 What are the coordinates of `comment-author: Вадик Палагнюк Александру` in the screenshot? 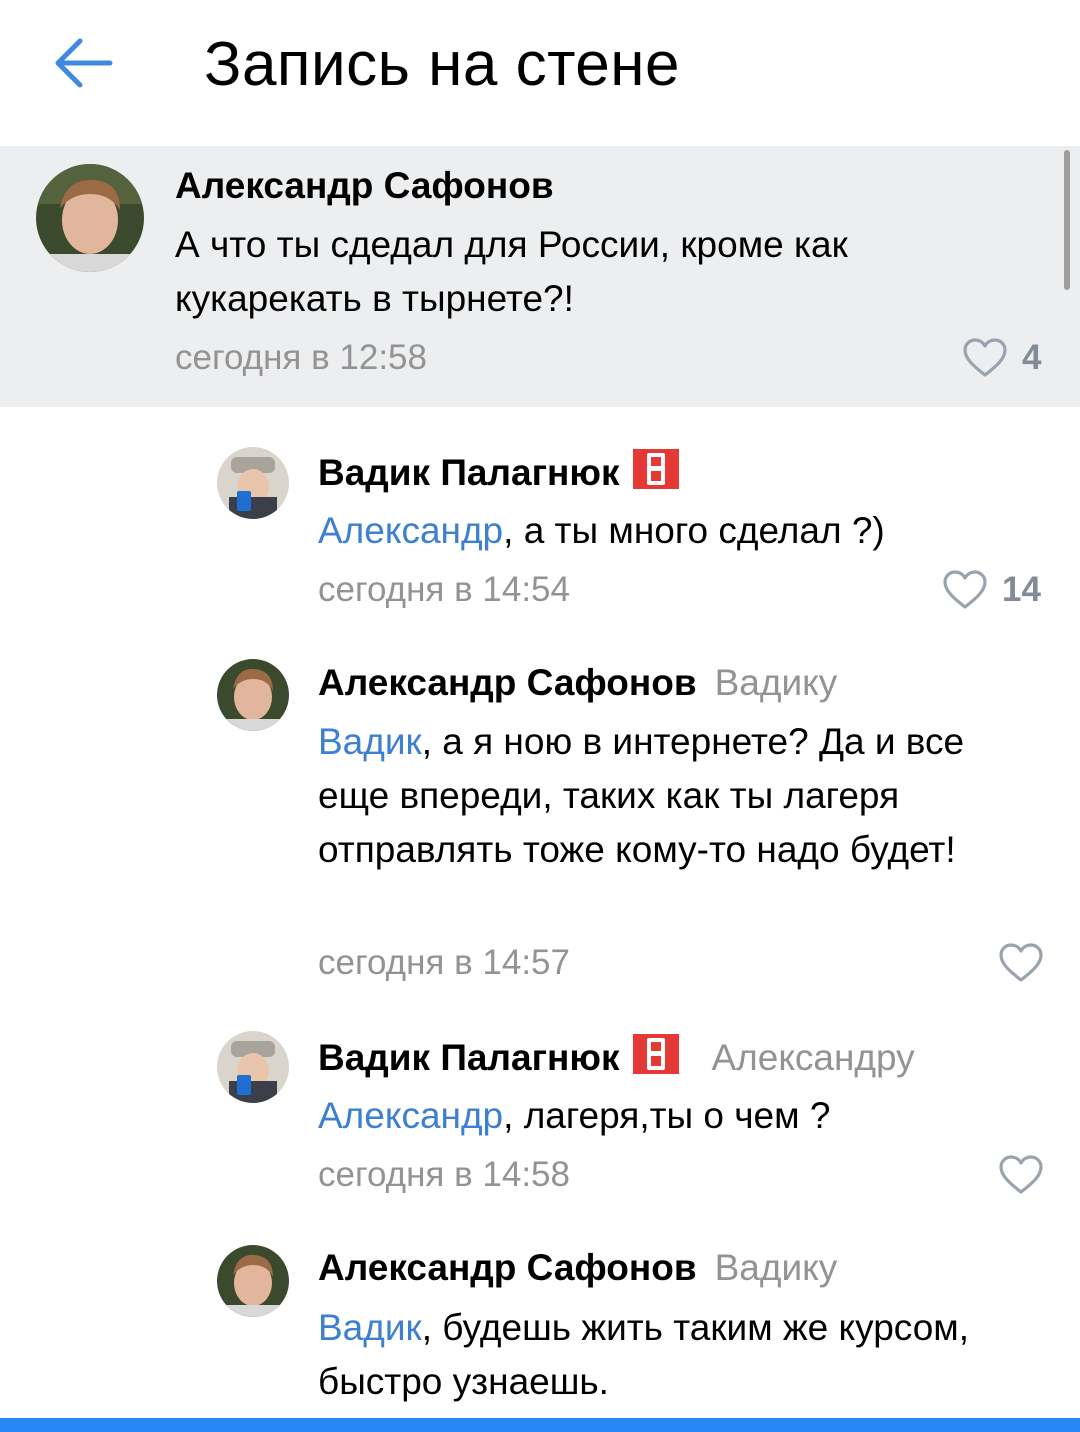 It's located at (616, 1057).